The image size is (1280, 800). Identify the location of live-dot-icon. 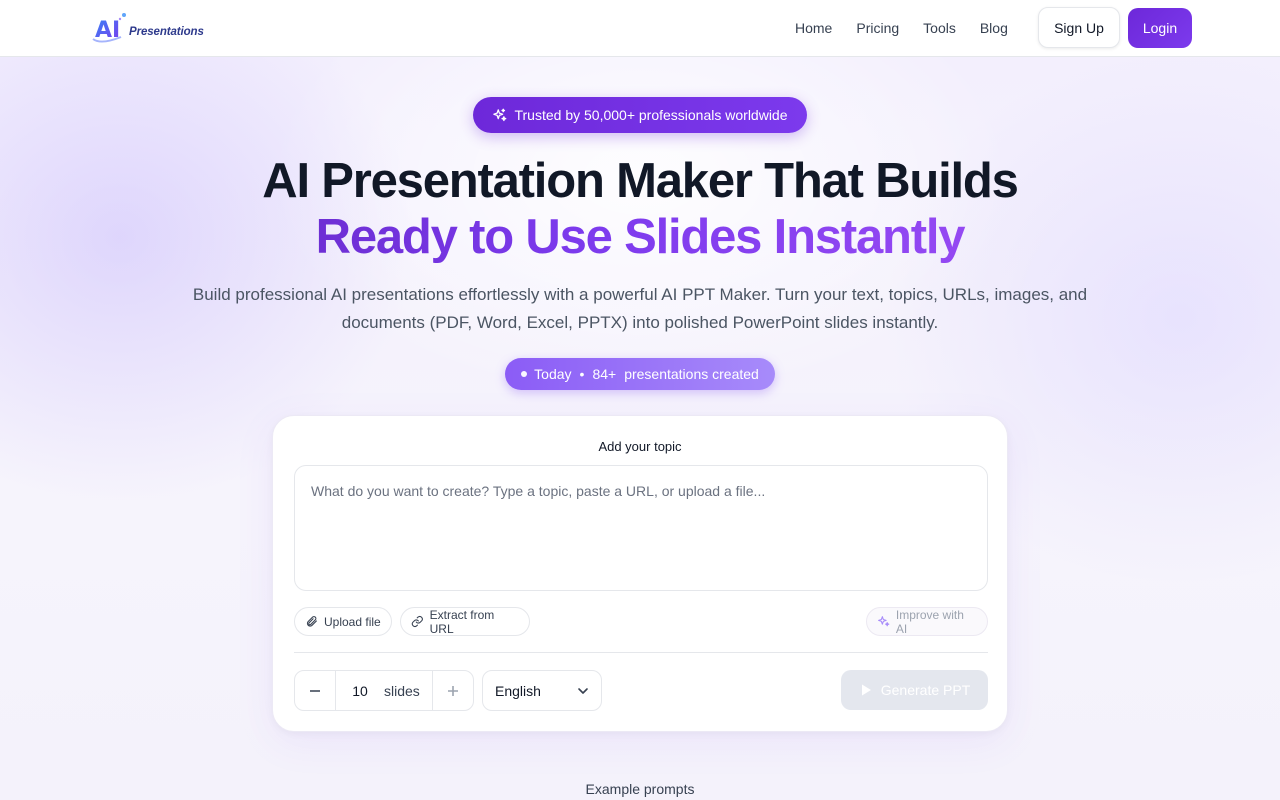
(524, 374).